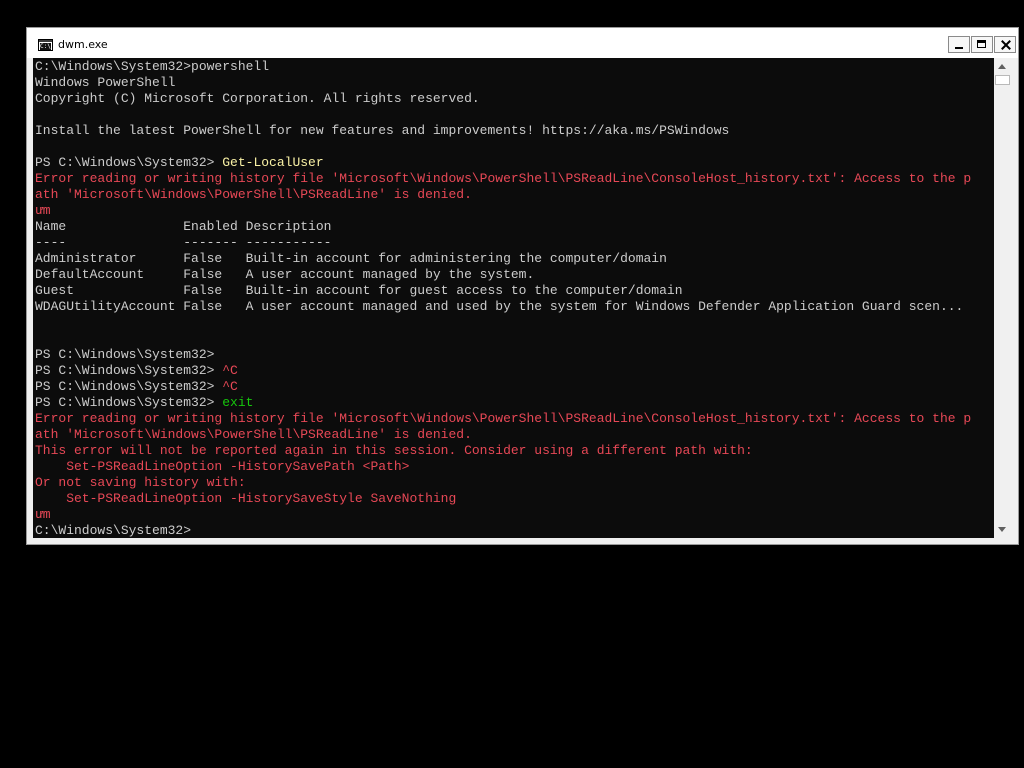 Image resolution: width=1024 pixels, height=768 pixels. Describe the element at coordinates (1005, 44) in the screenshot. I see `close-button` at that location.